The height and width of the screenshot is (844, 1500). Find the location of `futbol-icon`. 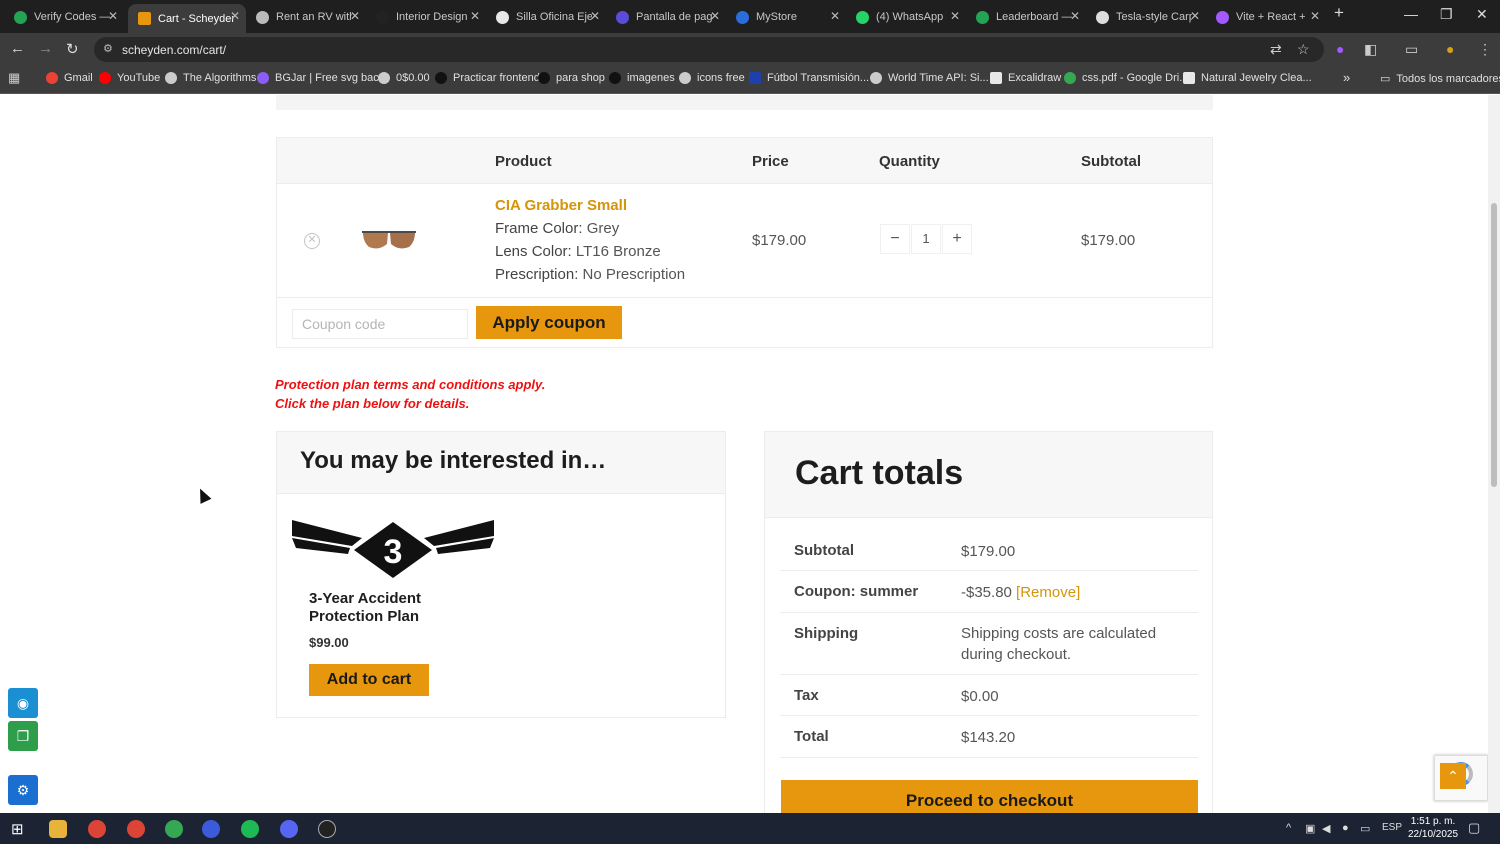

futbol-icon is located at coordinates (755, 78).